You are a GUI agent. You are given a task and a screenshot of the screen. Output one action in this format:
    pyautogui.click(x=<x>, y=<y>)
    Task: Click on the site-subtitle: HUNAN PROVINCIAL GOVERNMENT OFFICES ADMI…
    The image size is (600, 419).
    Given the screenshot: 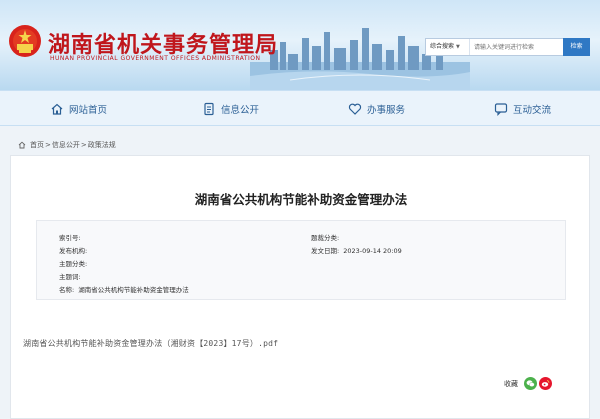 What is the action you would take?
    pyautogui.click(x=155, y=58)
    